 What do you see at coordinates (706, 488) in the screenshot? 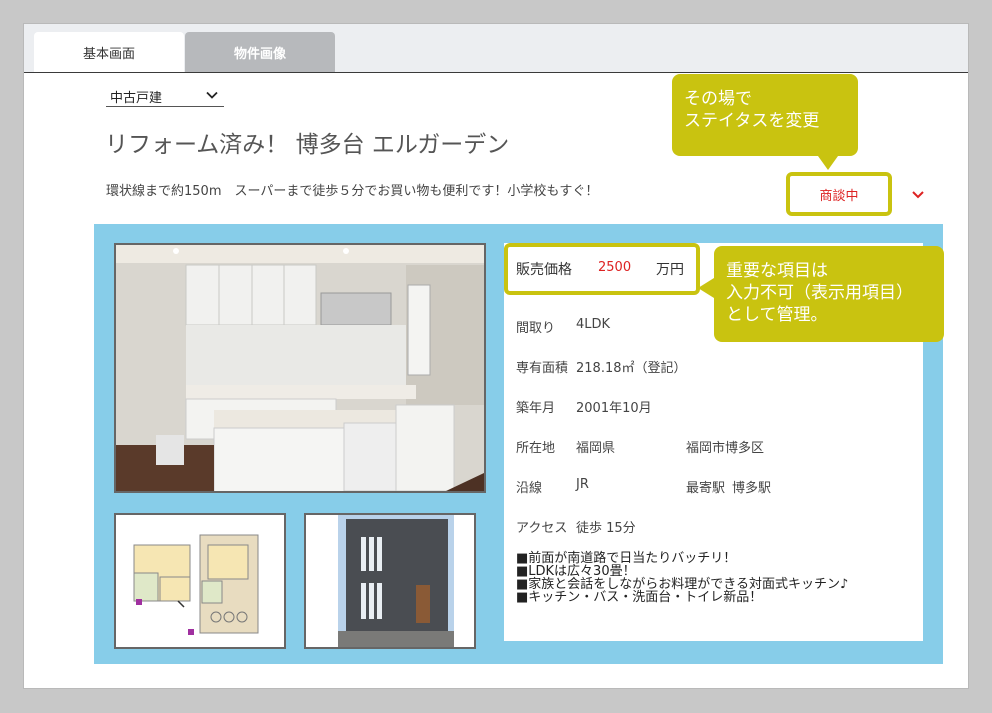
I see `station-label: 最寄駅` at bounding box center [706, 488].